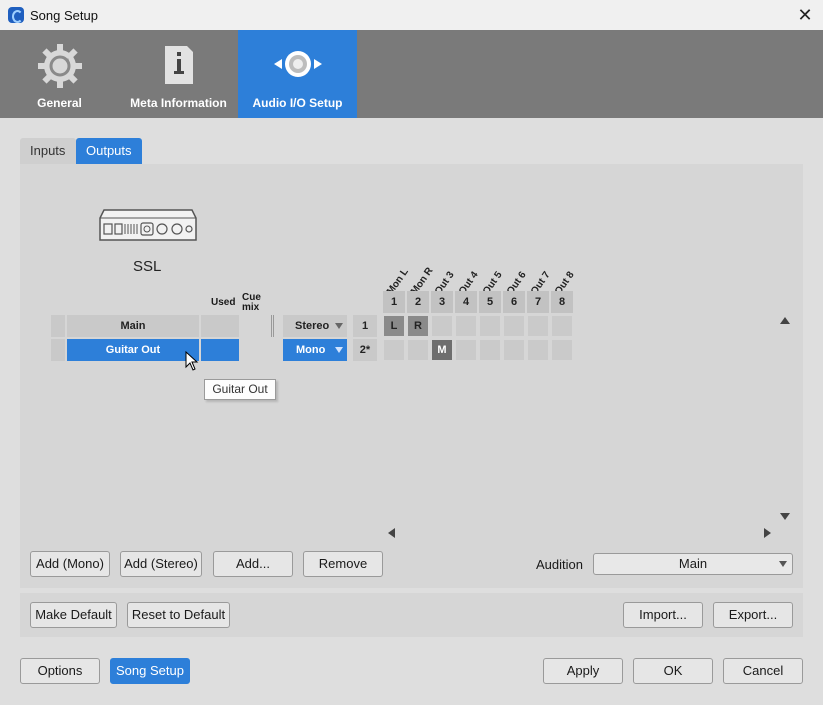 The height and width of the screenshot is (705, 823). Describe the element at coordinates (343, 564) in the screenshot. I see `remove-button: Remove` at that location.